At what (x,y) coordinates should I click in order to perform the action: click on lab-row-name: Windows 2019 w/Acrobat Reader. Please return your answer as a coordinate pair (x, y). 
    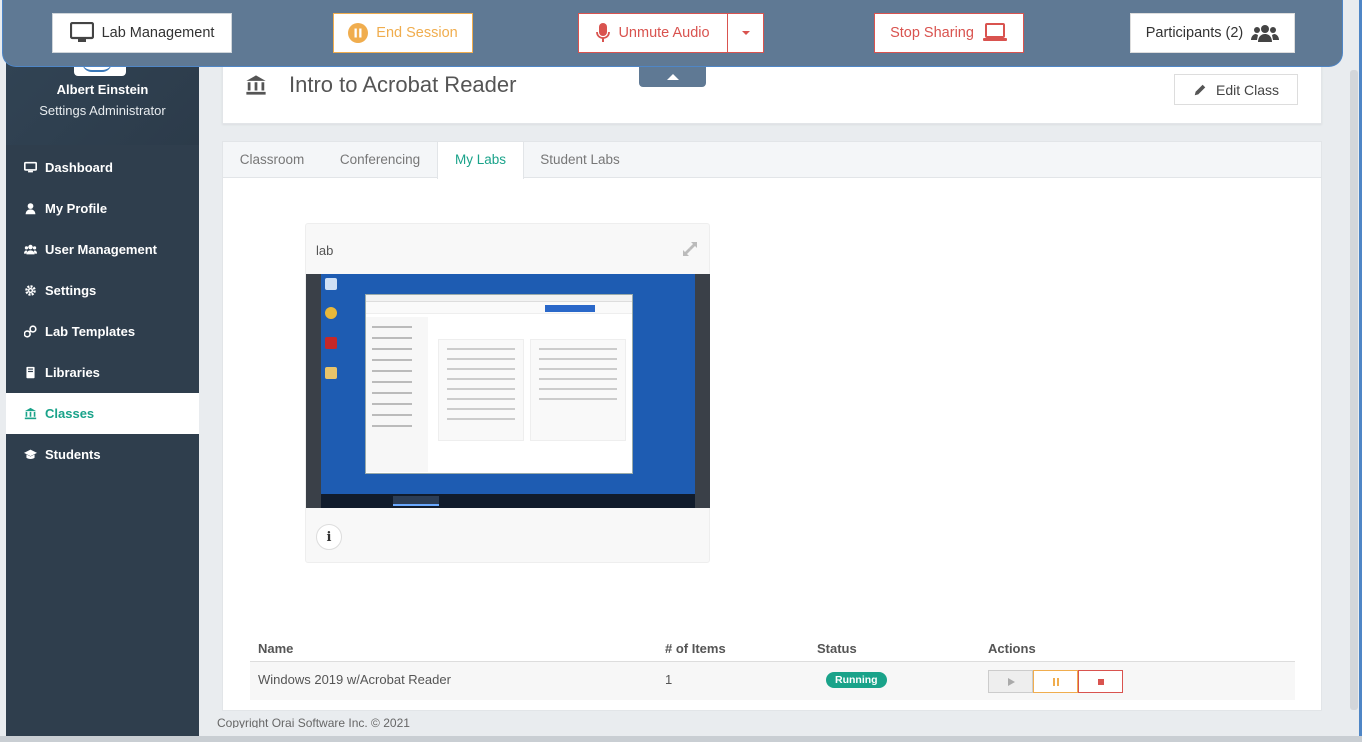
    Looking at the image, I should click on (354, 679).